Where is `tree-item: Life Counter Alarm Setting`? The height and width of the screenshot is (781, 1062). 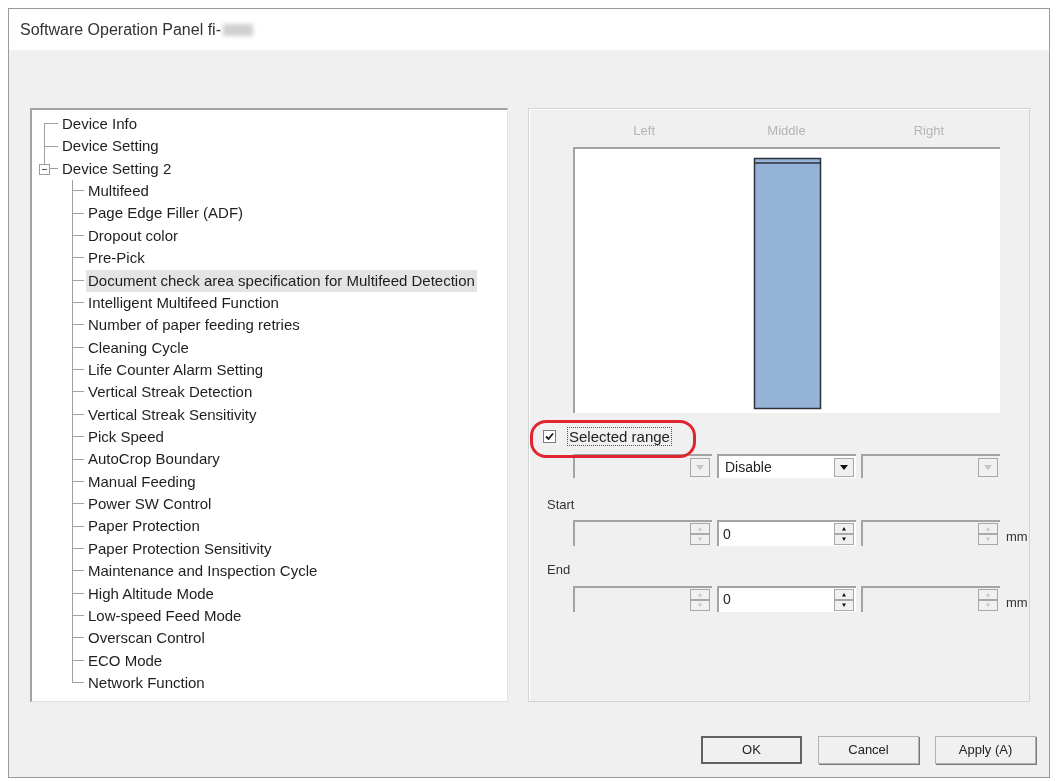
tree-item: Life Counter Alarm Setting is located at coordinates (176, 370).